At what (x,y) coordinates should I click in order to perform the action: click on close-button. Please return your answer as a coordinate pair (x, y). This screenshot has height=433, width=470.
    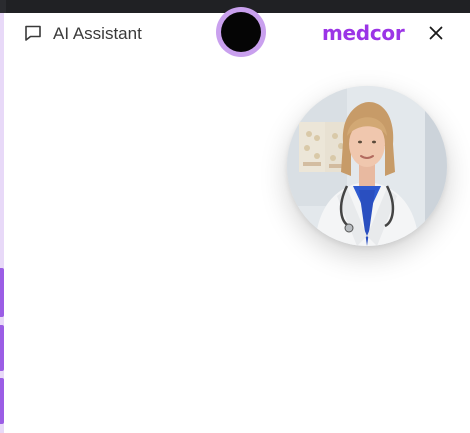
    Looking at the image, I should click on (436, 33).